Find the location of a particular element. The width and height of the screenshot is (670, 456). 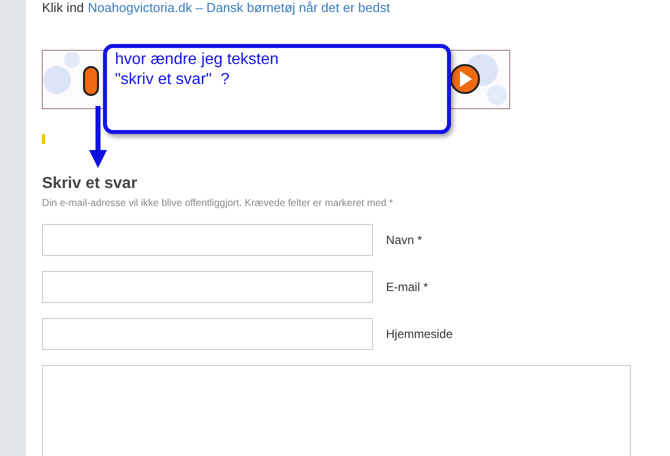

field-label: Navn * is located at coordinates (404, 240).